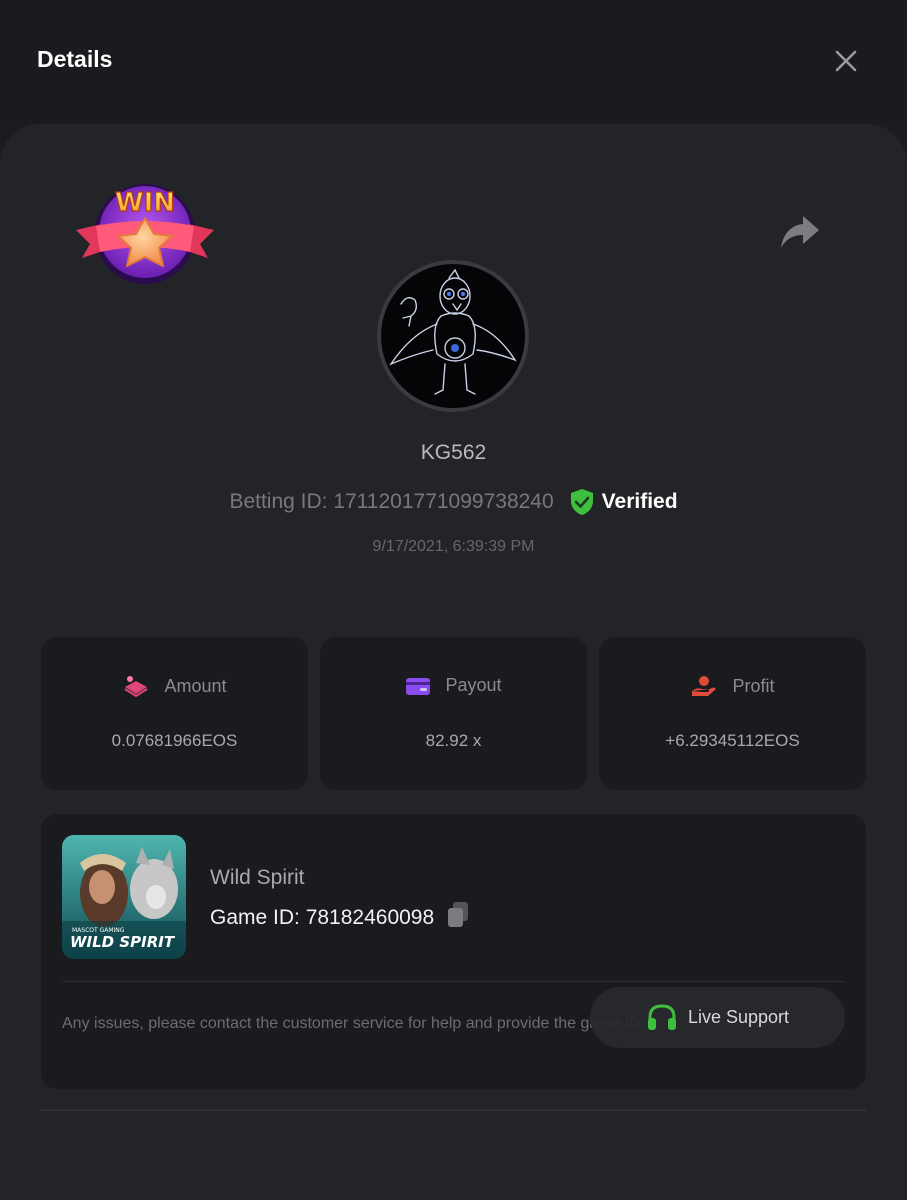 Image resolution: width=907 pixels, height=1200 pixels. What do you see at coordinates (732, 713) in the screenshot?
I see `profit-card: Profit +6.29345112EOS` at bounding box center [732, 713].